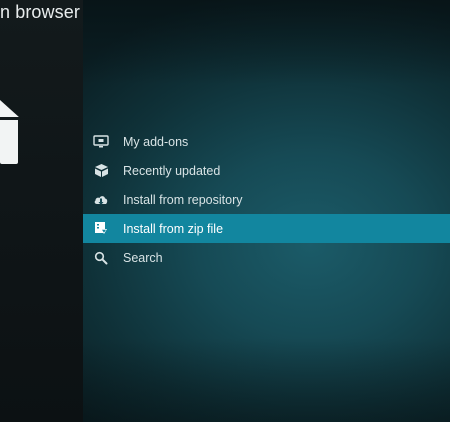 This screenshot has width=450, height=422. Describe the element at coordinates (156, 141) in the screenshot. I see `menu-item-label: My add-ons` at that location.